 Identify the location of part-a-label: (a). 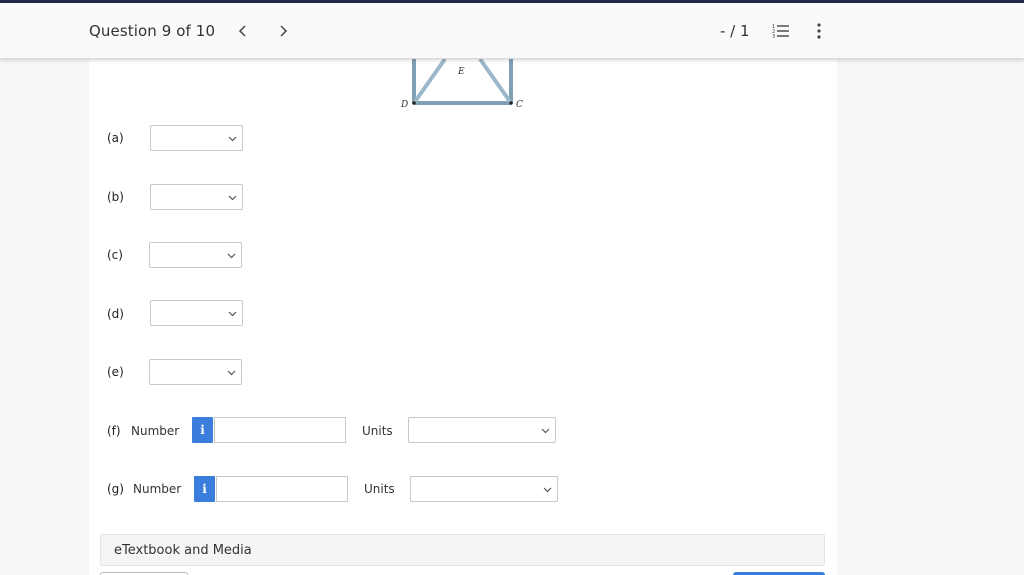
(115, 138).